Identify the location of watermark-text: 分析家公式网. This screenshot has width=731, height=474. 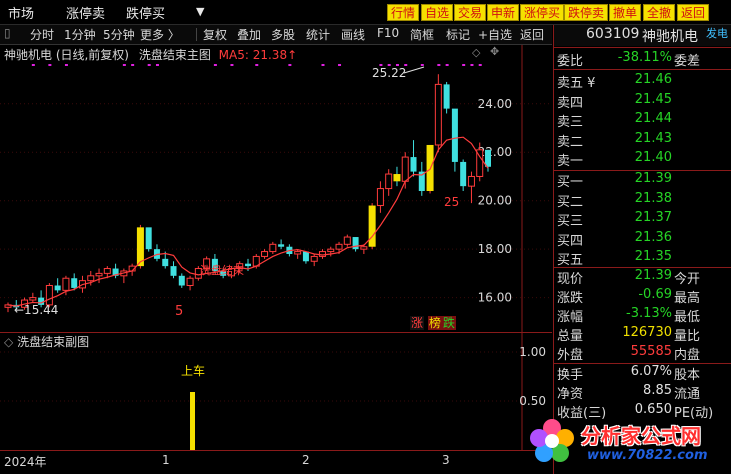
(641, 436).